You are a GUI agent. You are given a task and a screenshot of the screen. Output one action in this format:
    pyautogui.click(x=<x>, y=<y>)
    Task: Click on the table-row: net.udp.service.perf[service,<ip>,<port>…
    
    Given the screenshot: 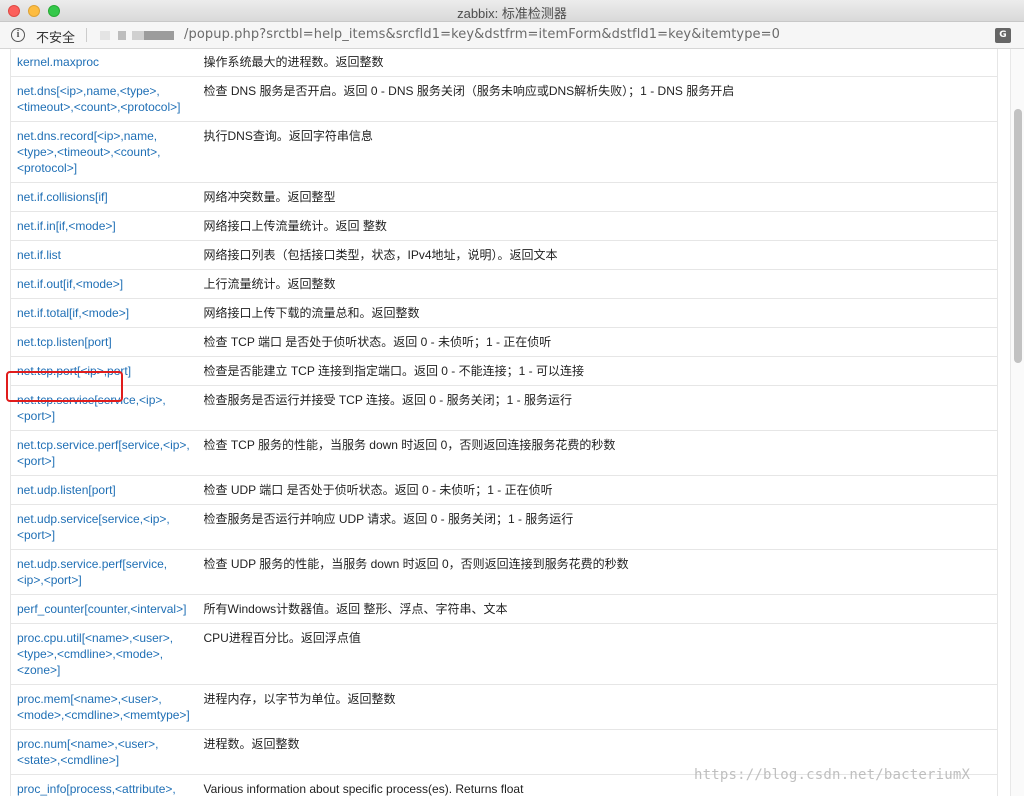 What is the action you would take?
    pyautogui.click(x=504, y=572)
    